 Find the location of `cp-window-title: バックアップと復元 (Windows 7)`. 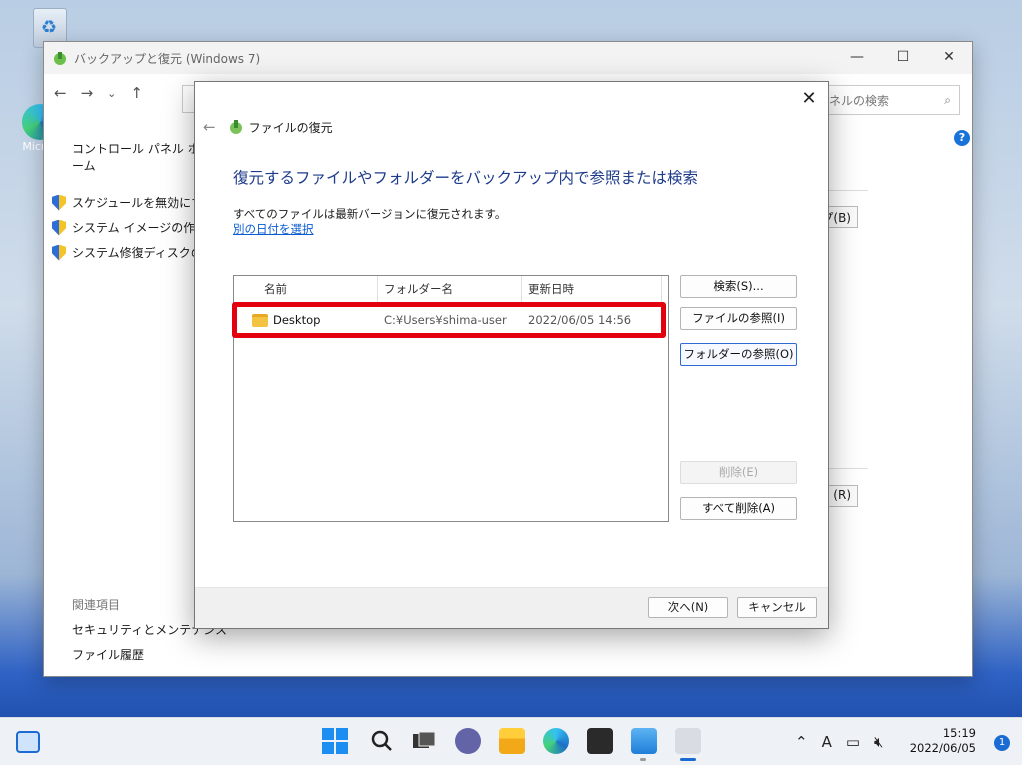

cp-window-title: バックアップと復元 (Windows 7) is located at coordinates (167, 58).